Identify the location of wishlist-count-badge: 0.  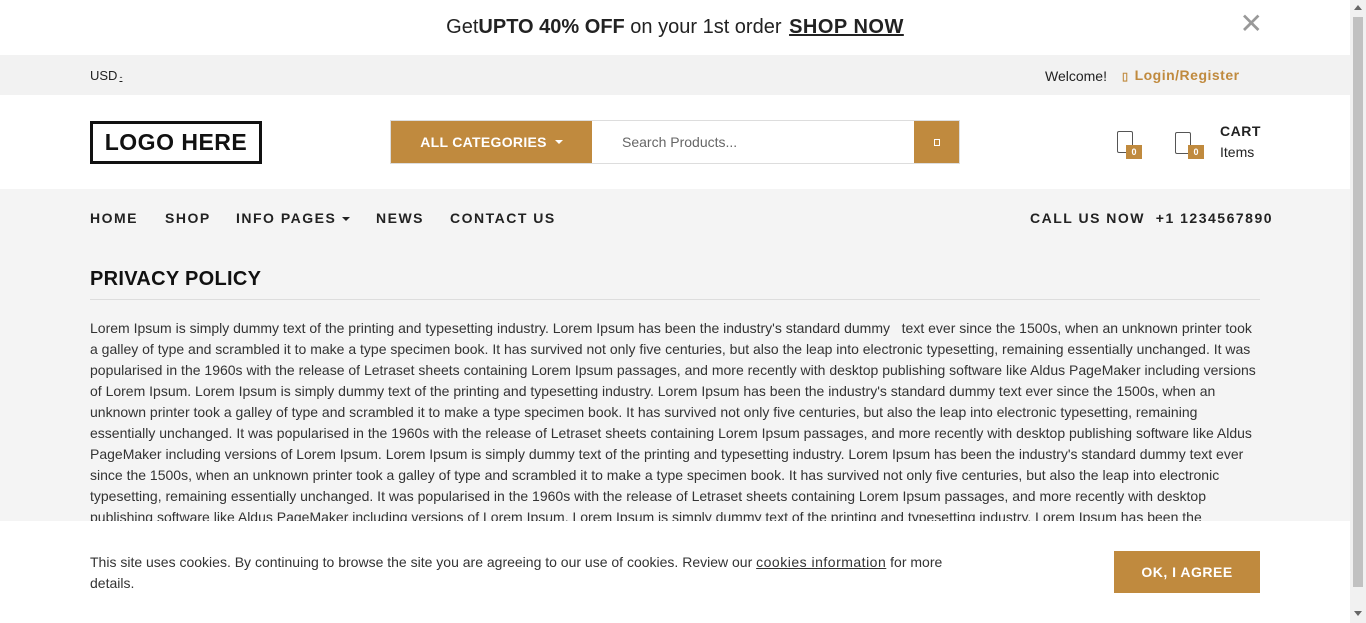
(1134, 152).